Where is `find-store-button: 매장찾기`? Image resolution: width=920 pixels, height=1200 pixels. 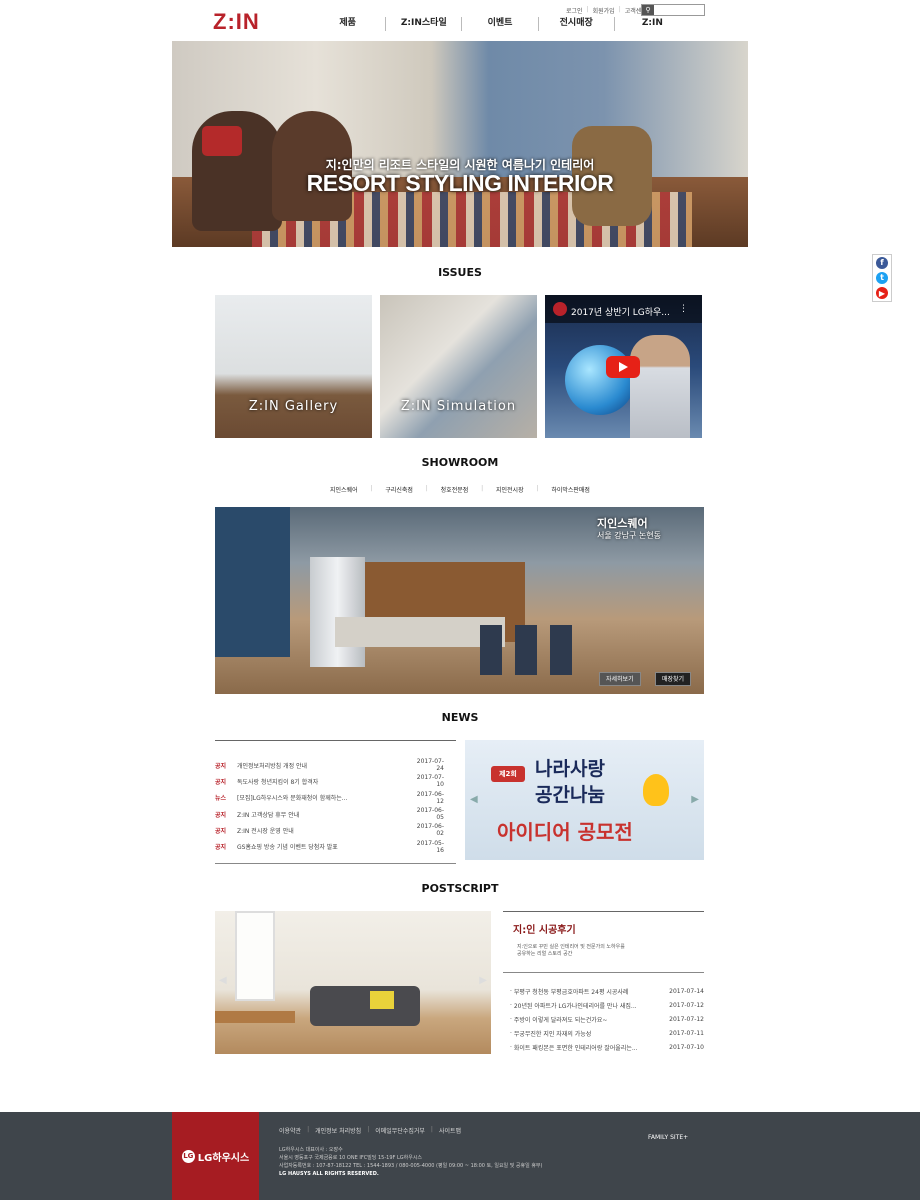
find-store-button: 매장찾기 is located at coordinates (673, 679).